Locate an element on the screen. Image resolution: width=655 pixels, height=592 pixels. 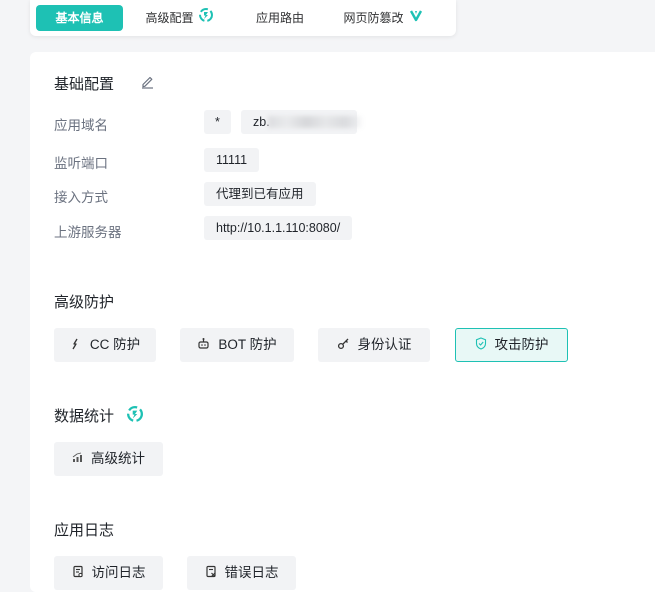
edit-icon is located at coordinates (147, 84).